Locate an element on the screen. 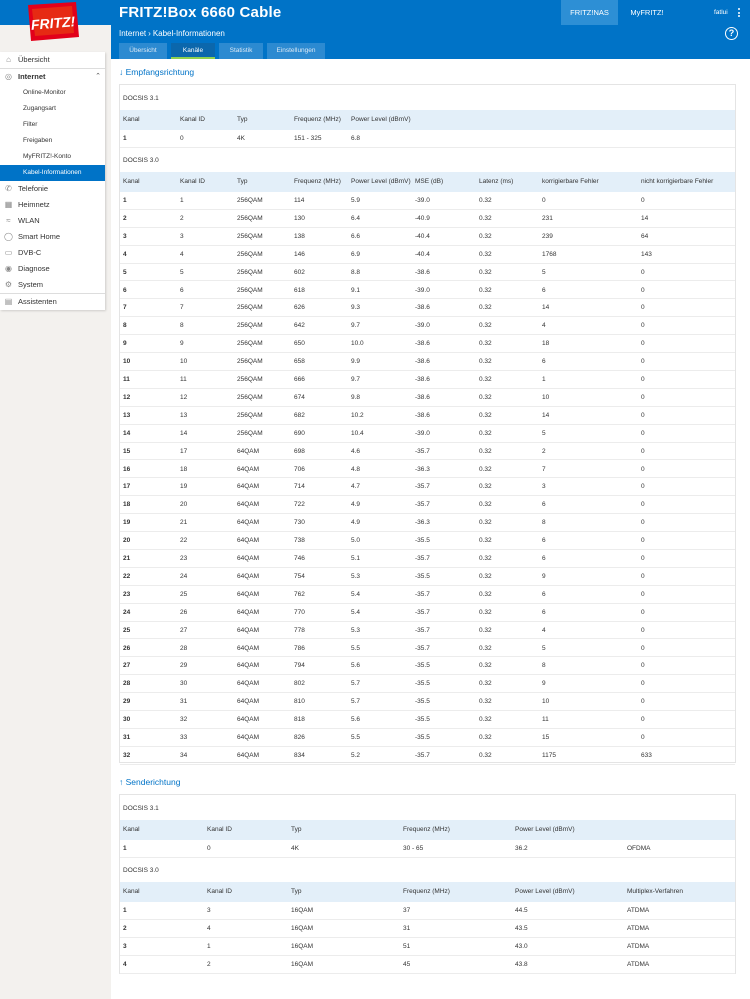 This screenshot has width=750, height=999. column-header: Kanal ID is located at coordinates (192, 181).